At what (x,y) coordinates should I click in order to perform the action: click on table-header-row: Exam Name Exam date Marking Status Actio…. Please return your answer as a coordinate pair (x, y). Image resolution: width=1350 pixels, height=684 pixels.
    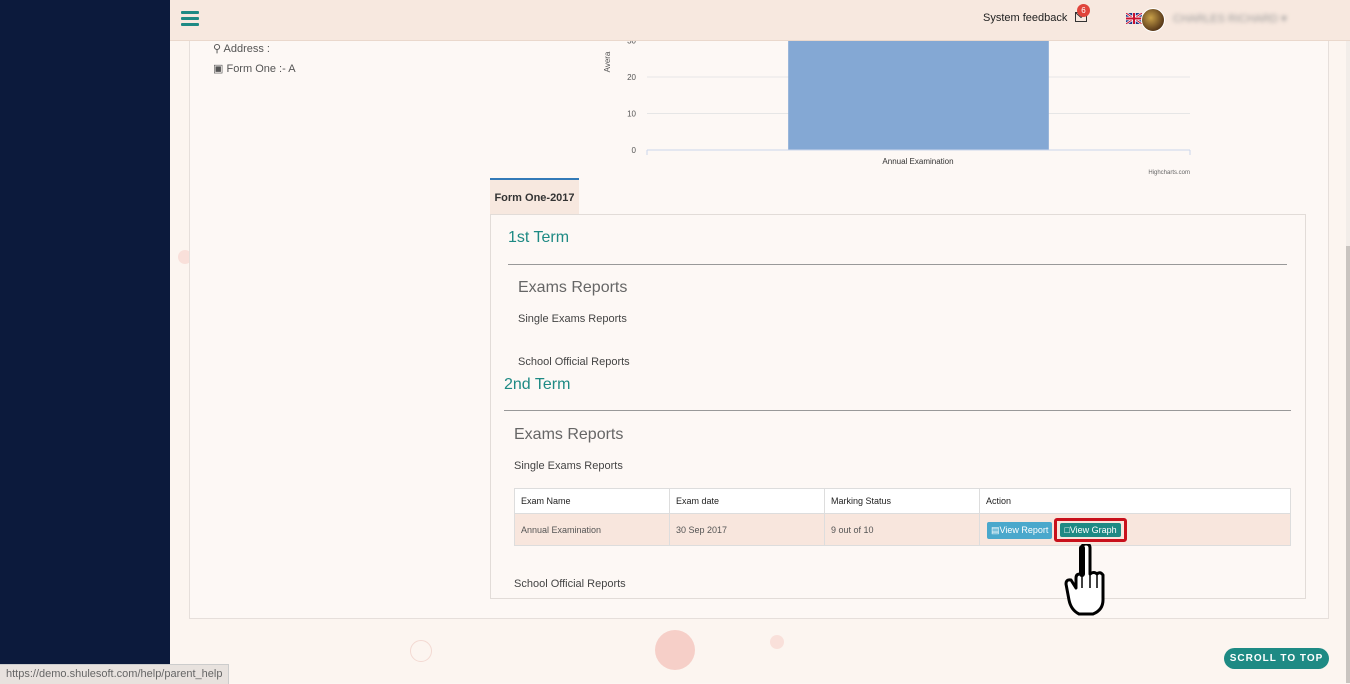
    Looking at the image, I should click on (902, 501).